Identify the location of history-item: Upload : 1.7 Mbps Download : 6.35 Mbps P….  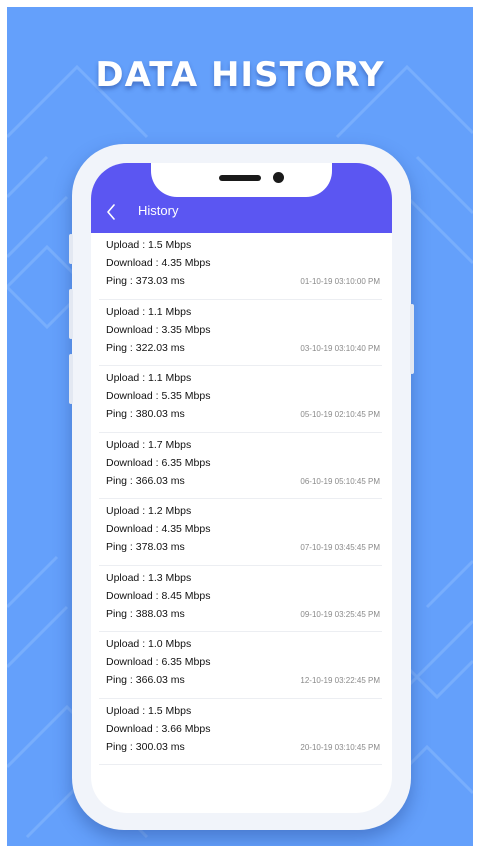
(240, 466).